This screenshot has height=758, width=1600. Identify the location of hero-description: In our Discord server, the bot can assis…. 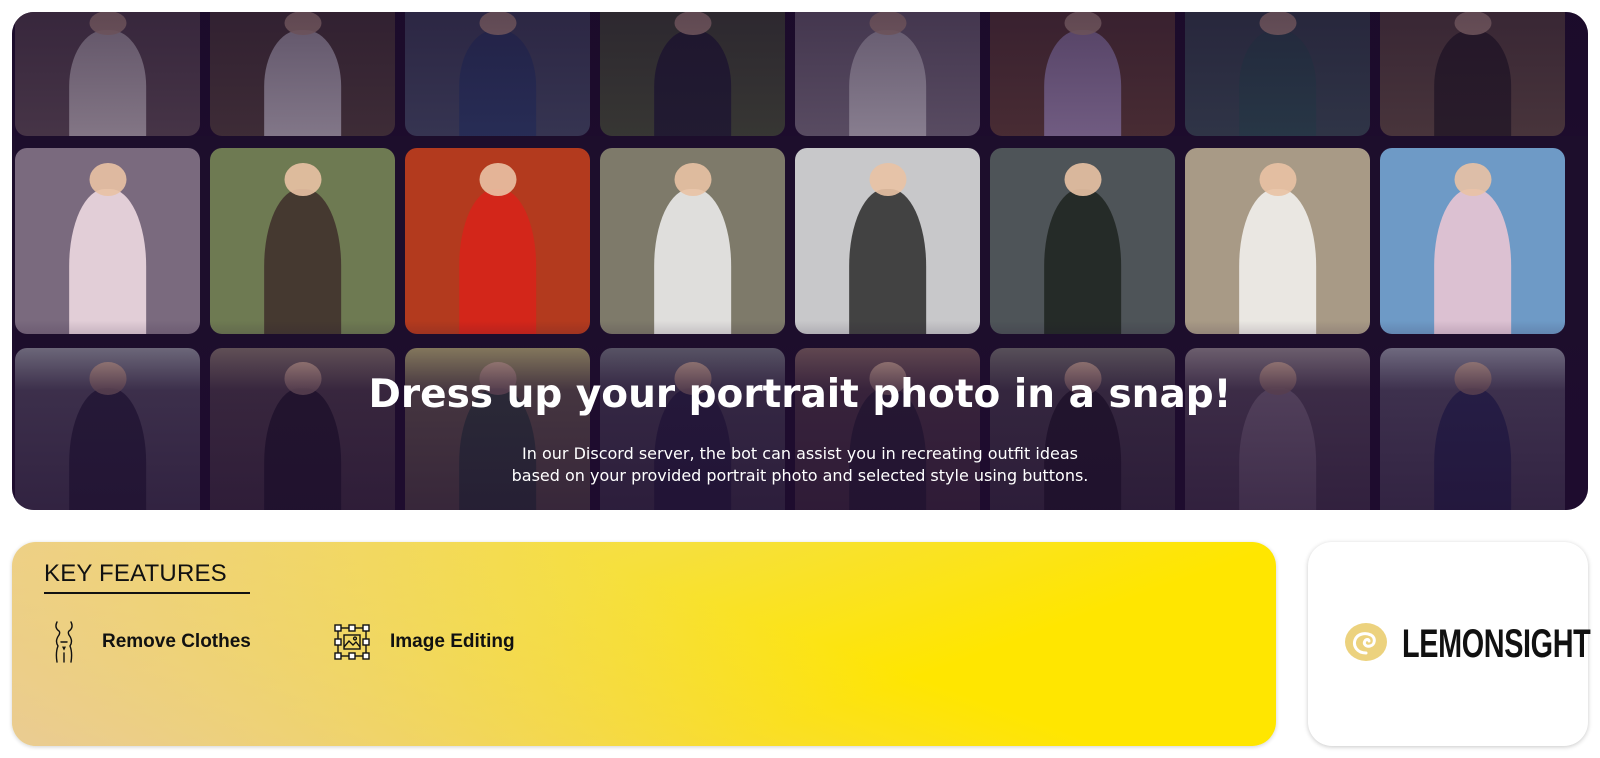
(800, 465).